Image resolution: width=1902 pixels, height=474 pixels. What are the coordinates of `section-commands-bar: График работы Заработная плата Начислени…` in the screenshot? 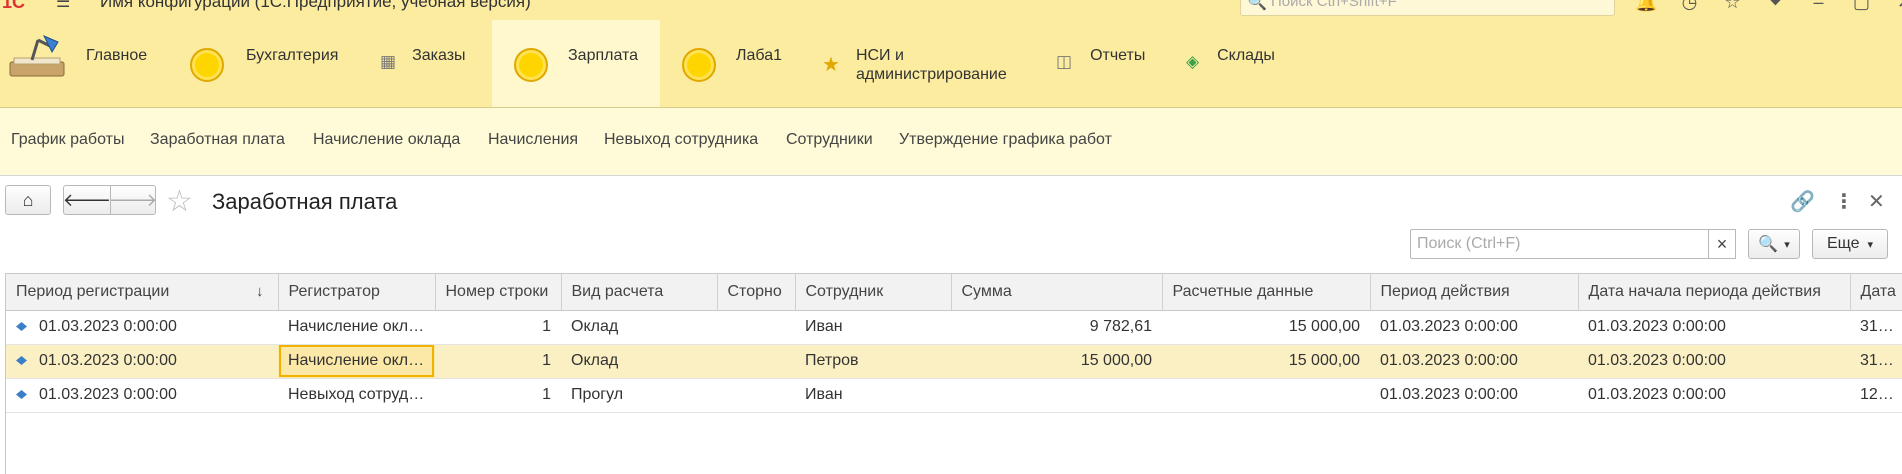 It's located at (951, 142).